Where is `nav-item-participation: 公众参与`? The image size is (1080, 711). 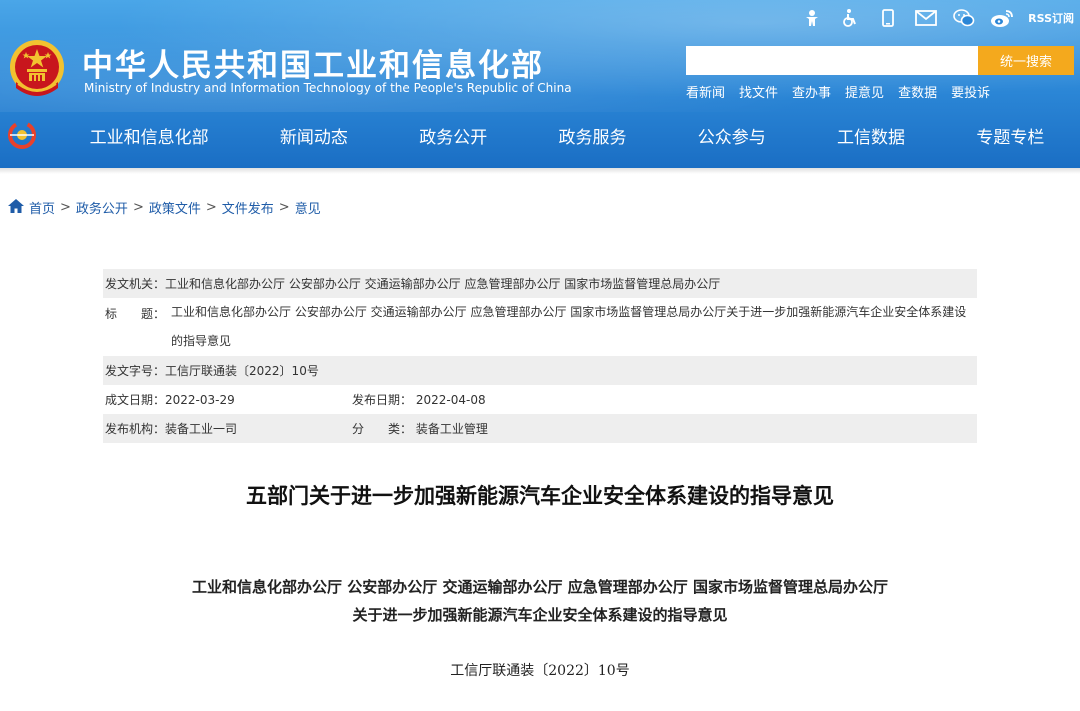 nav-item-participation: 公众参与 is located at coordinates (732, 135).